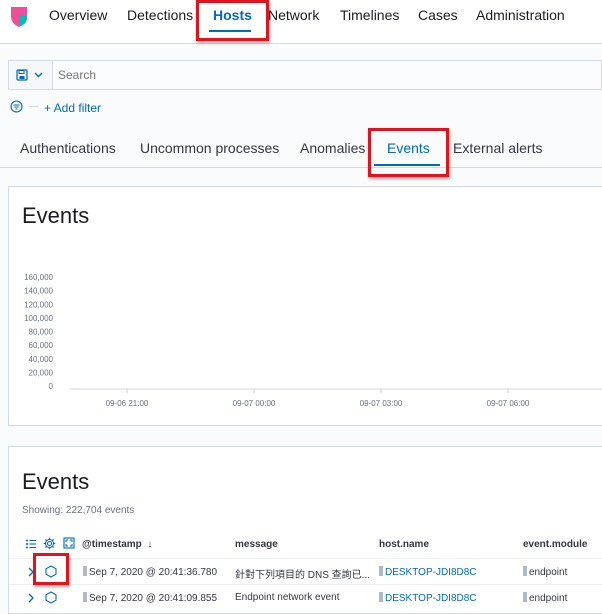  I want to click on x-tick-label: 09-07 03:00, so click(381, 403).